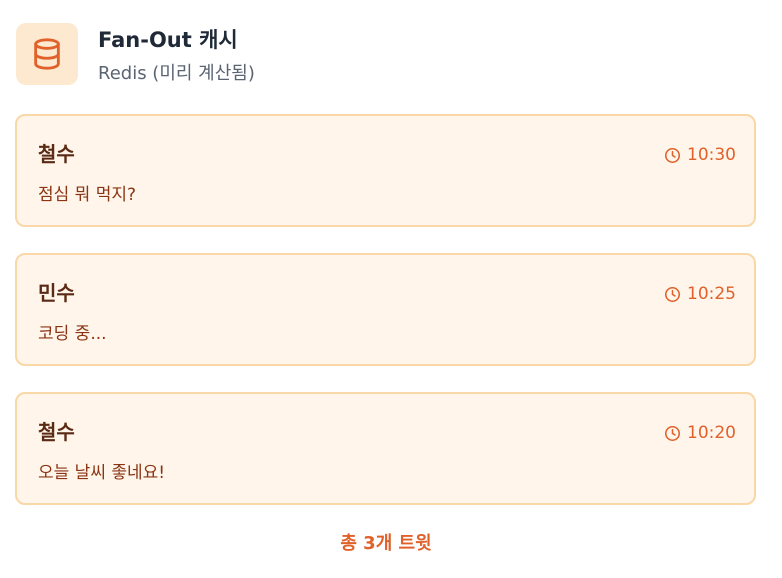  What do you see at coordinates (176, 73) in the screenshot?
I see `page-subtitle: Redis (미리 계산됨)` at bounding box center [176, 73].